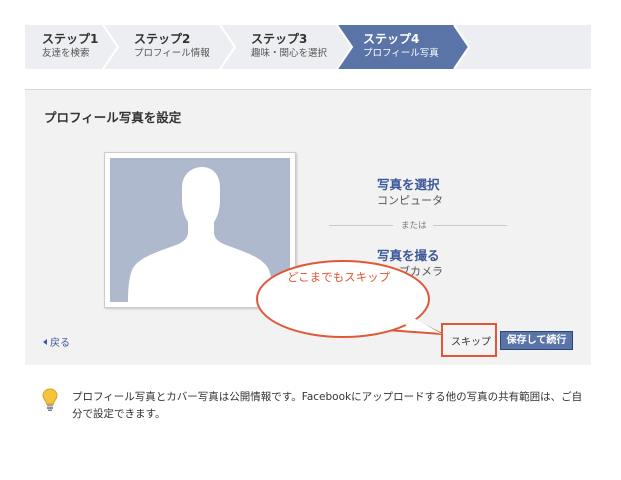 The height and width of the screenshot is (480, 621). I want to click on triangle-left-icon, so click(45, 342).